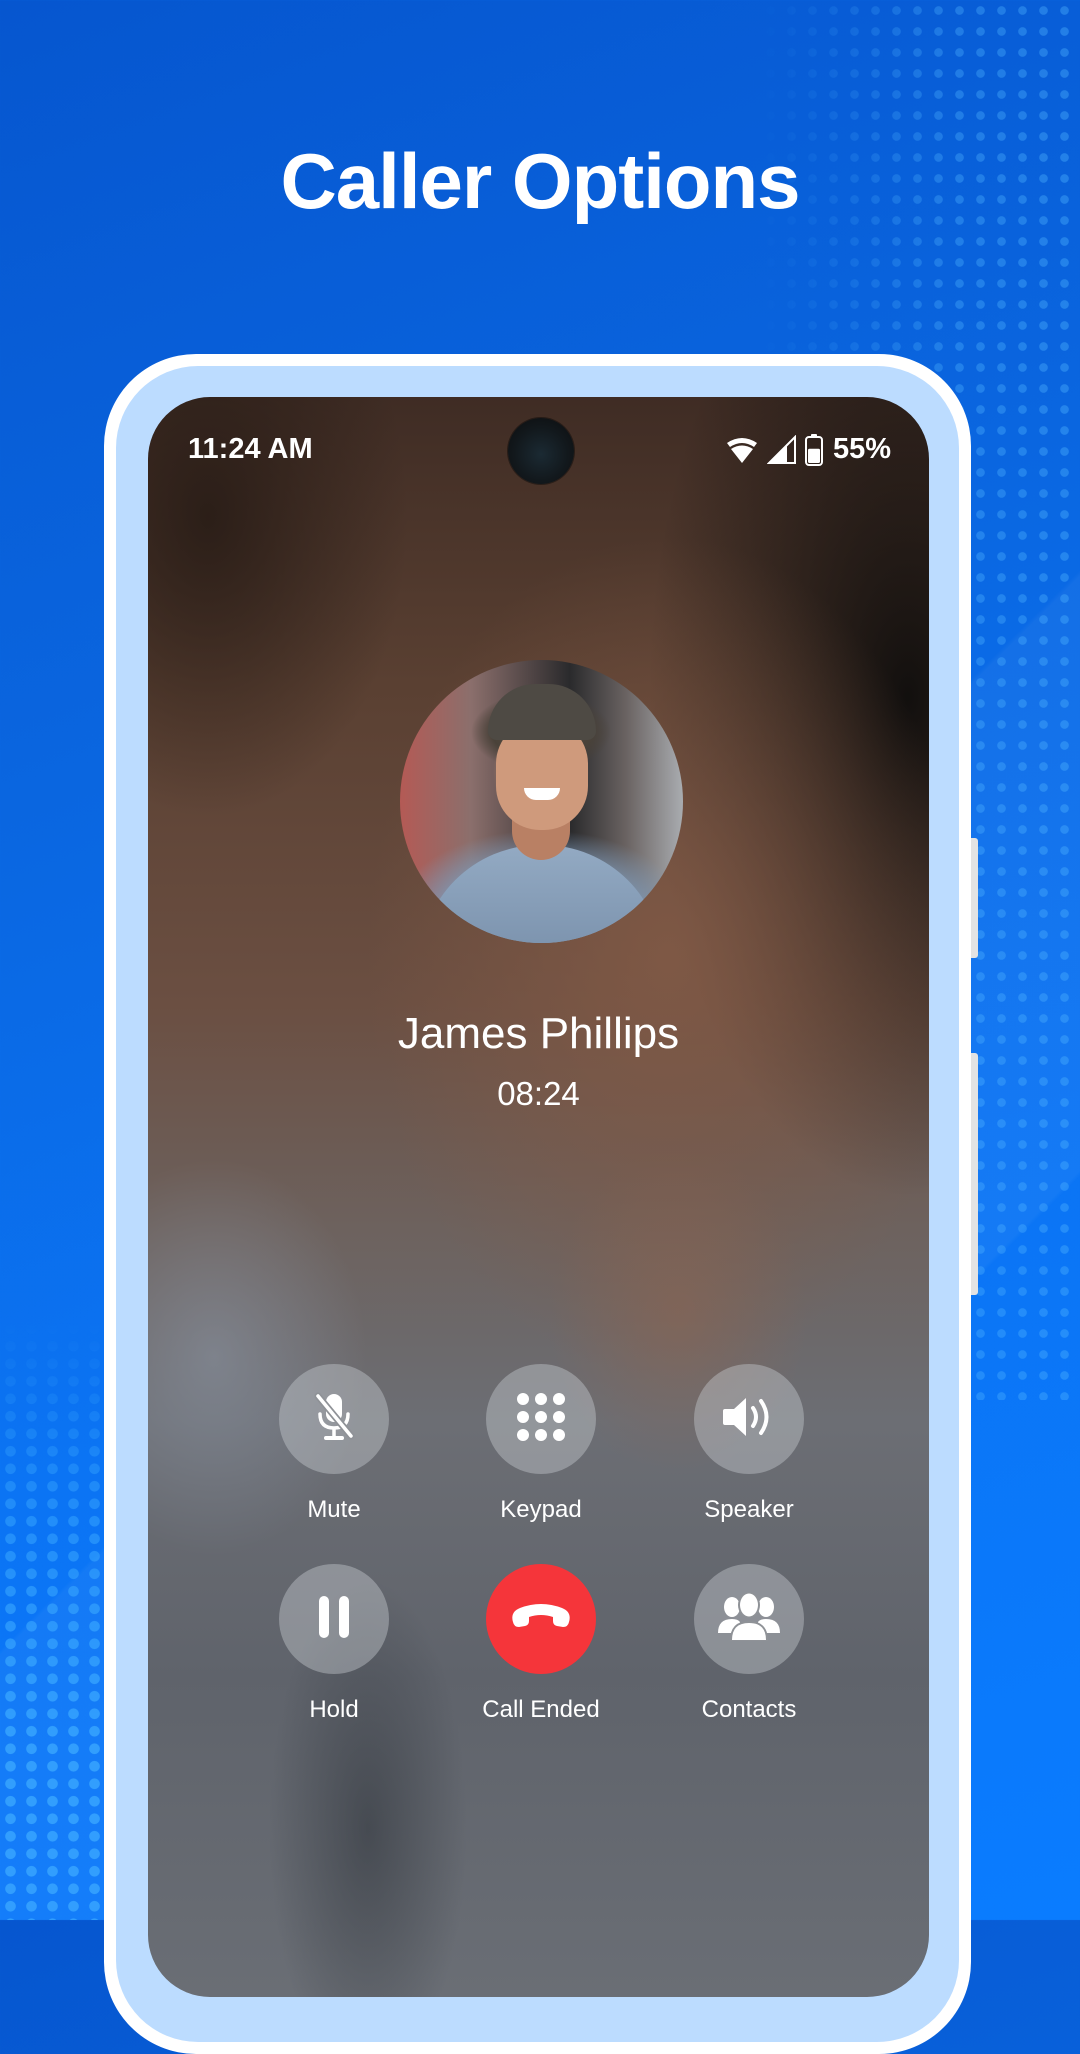 Image resolution: width=1080 pixels, height=2054 pixels. Describe the element at coordinates (52, 1620) in the screenshot. I see `dot-pattern-bottom-left` at that location.